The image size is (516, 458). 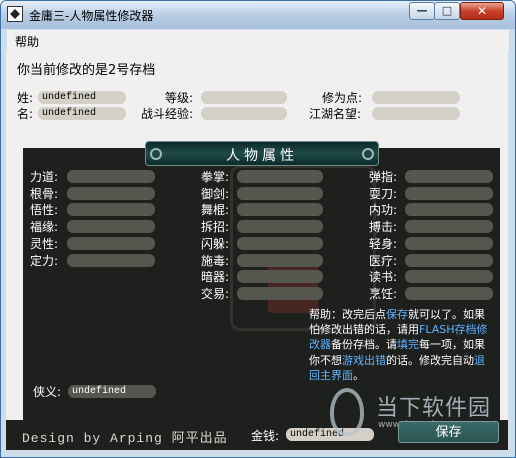 What do you see at coordinates (416, 97) in the screenshot?
I see `cultivation-field` at bounding box center [416, 97].